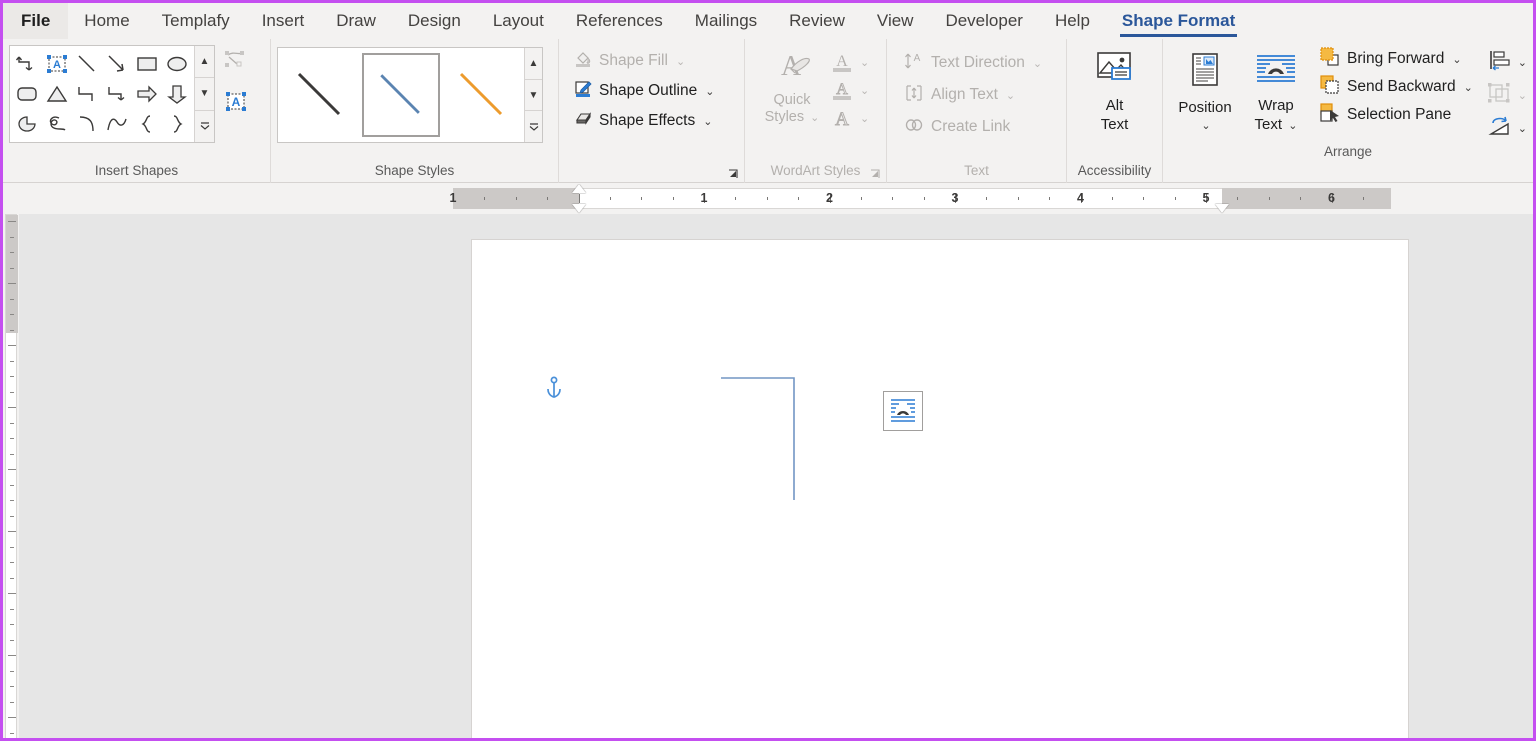  I want to click on shape-rounded-rectangle, so click(27, 94).